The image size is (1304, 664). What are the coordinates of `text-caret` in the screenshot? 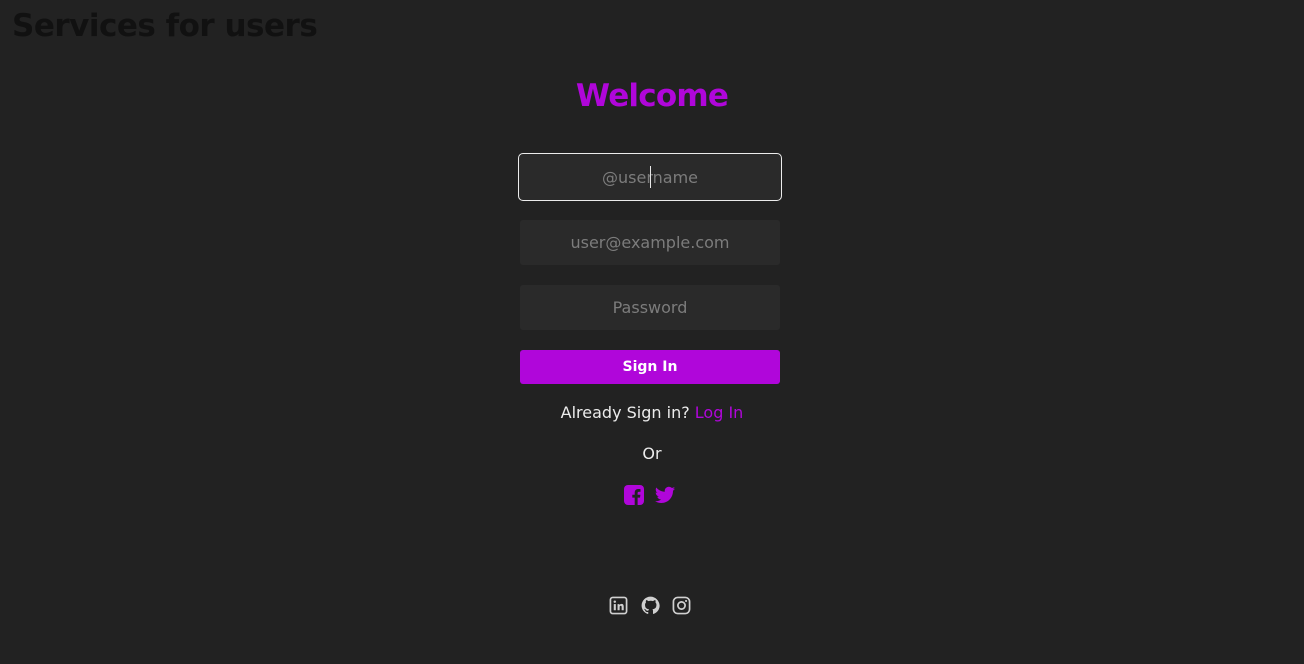 It's located at (650, 177).